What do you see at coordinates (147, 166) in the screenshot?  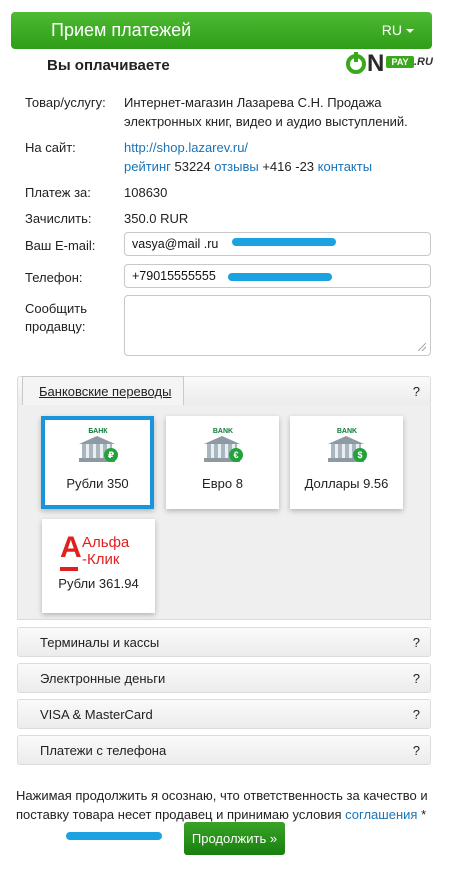 I see `rating-link: рейтинг` at bounding box center [147, 166].